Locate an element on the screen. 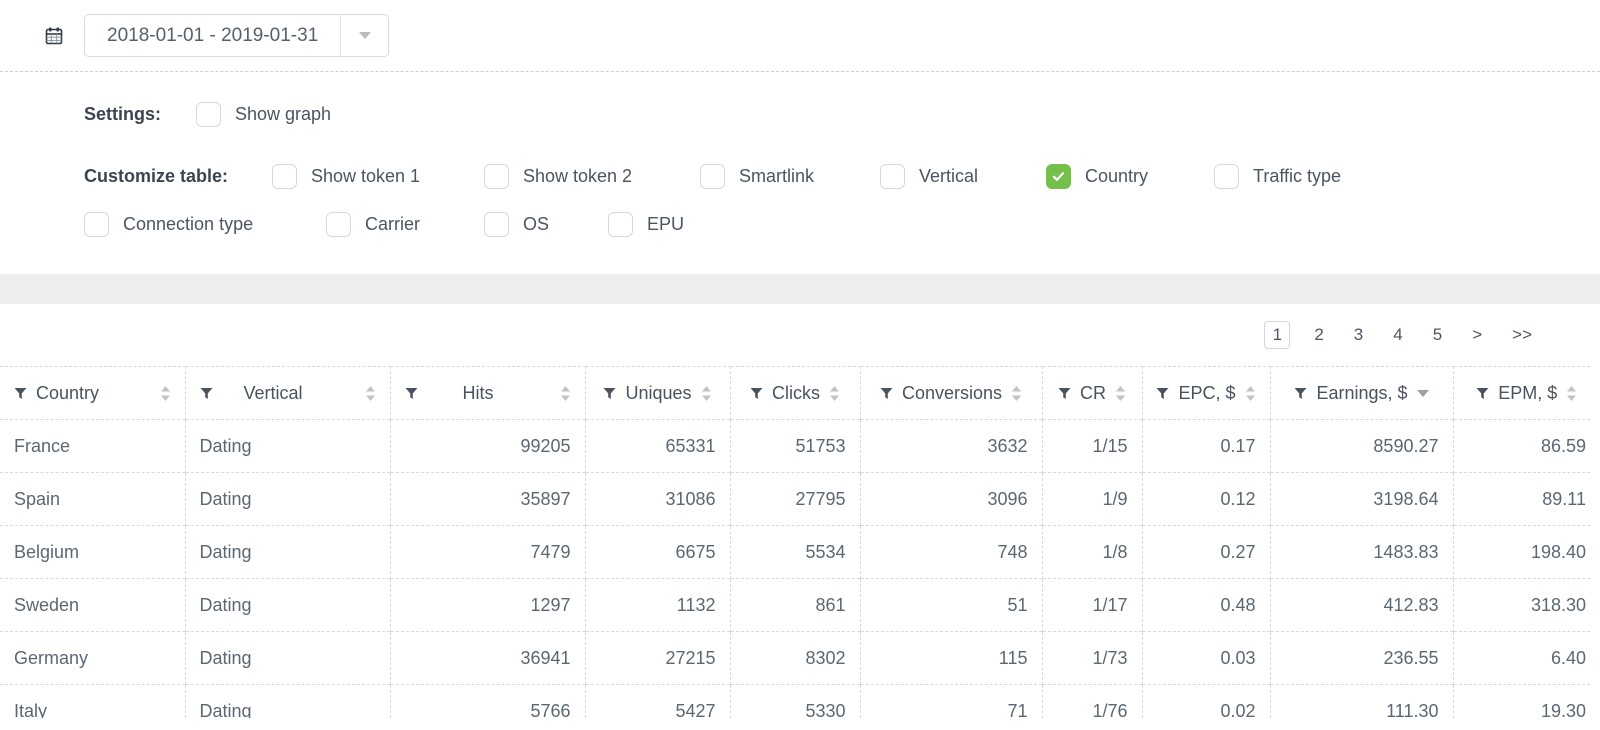 This screenshot has width=1600, height=730. calendar-icon is located at coordinates (54, 36).